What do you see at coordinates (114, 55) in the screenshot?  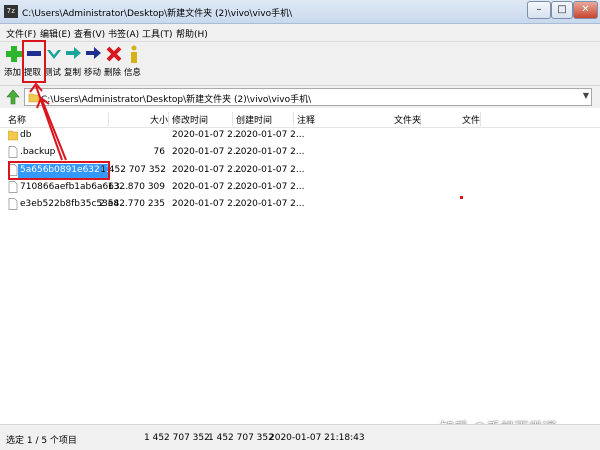 I see `x-icon` at bounding box center [114, 55].